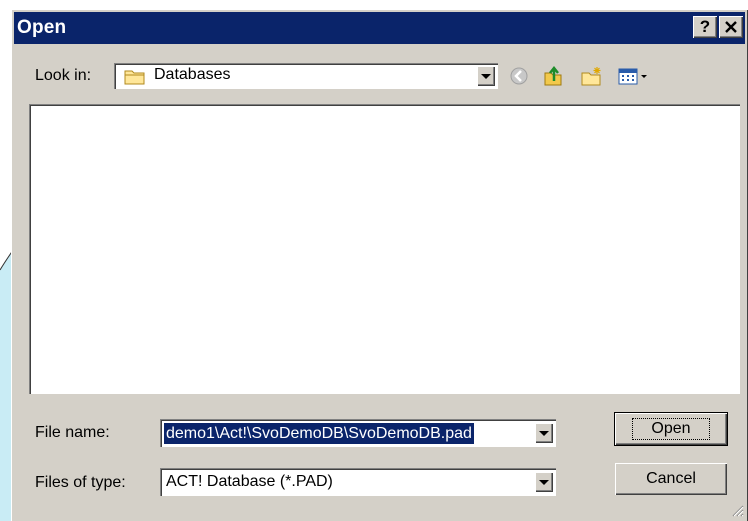  What do you see at coordinates (592, 76) in the screenshot?
I see `new-folder-icon` at bounding box center [592, 76].